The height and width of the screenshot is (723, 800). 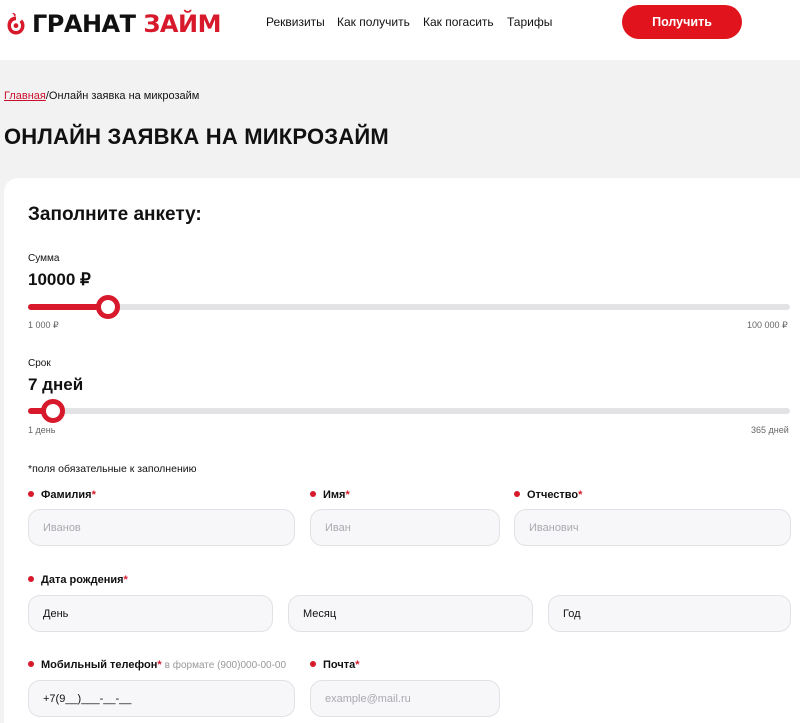 What do you see at coordinates (682, 22) in the screenshot?
I see `get-loan-button: Получить` at bounding box center [682, 22].